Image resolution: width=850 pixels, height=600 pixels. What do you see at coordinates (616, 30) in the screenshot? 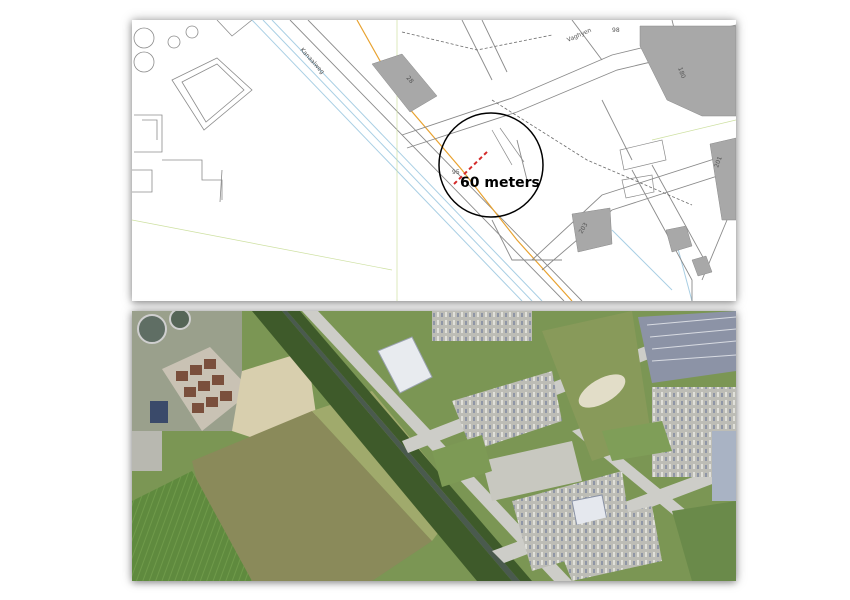
I see `building-number-98: 98` at bounding box center [616, 30].